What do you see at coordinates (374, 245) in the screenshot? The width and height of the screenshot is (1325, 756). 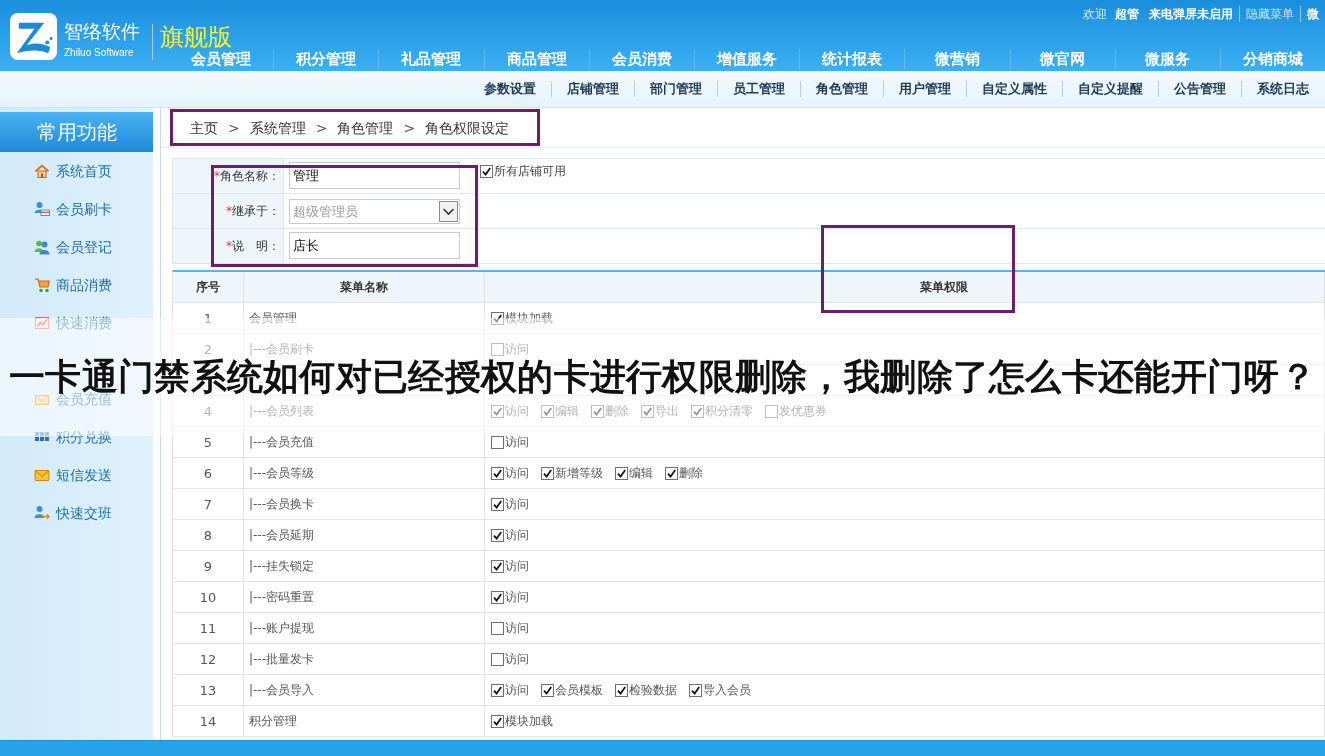 I see `text-field: 店长` at bounding box center [374, 245].